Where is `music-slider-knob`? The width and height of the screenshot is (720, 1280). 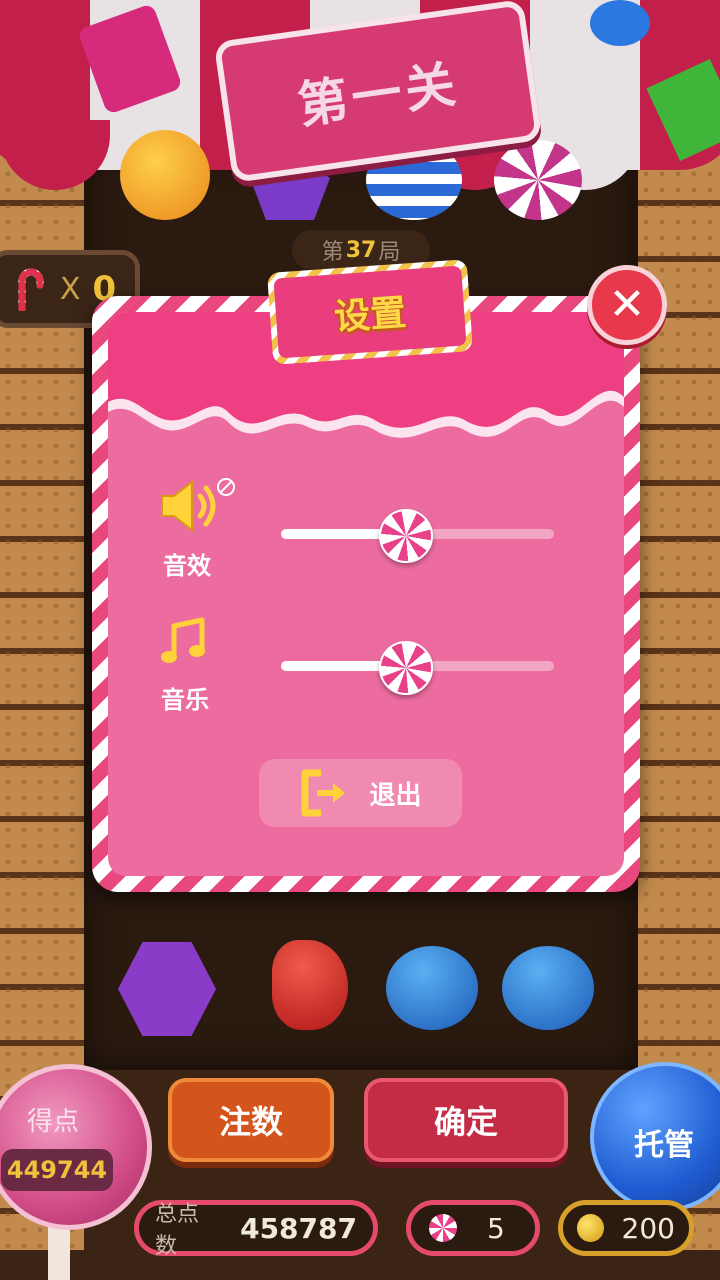 music-slider-knob is located at coordinates (405, 668).